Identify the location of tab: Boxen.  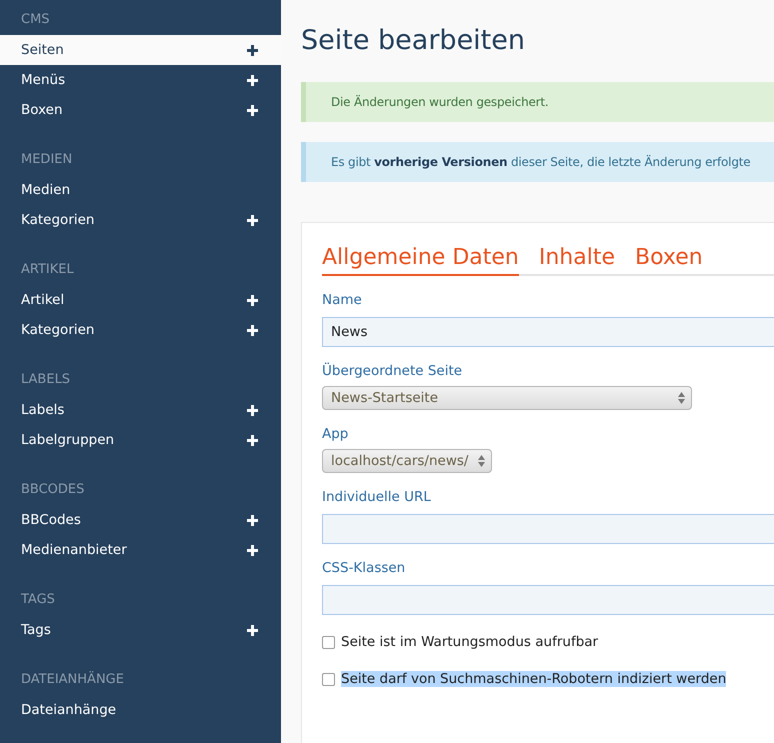
(669, 260).